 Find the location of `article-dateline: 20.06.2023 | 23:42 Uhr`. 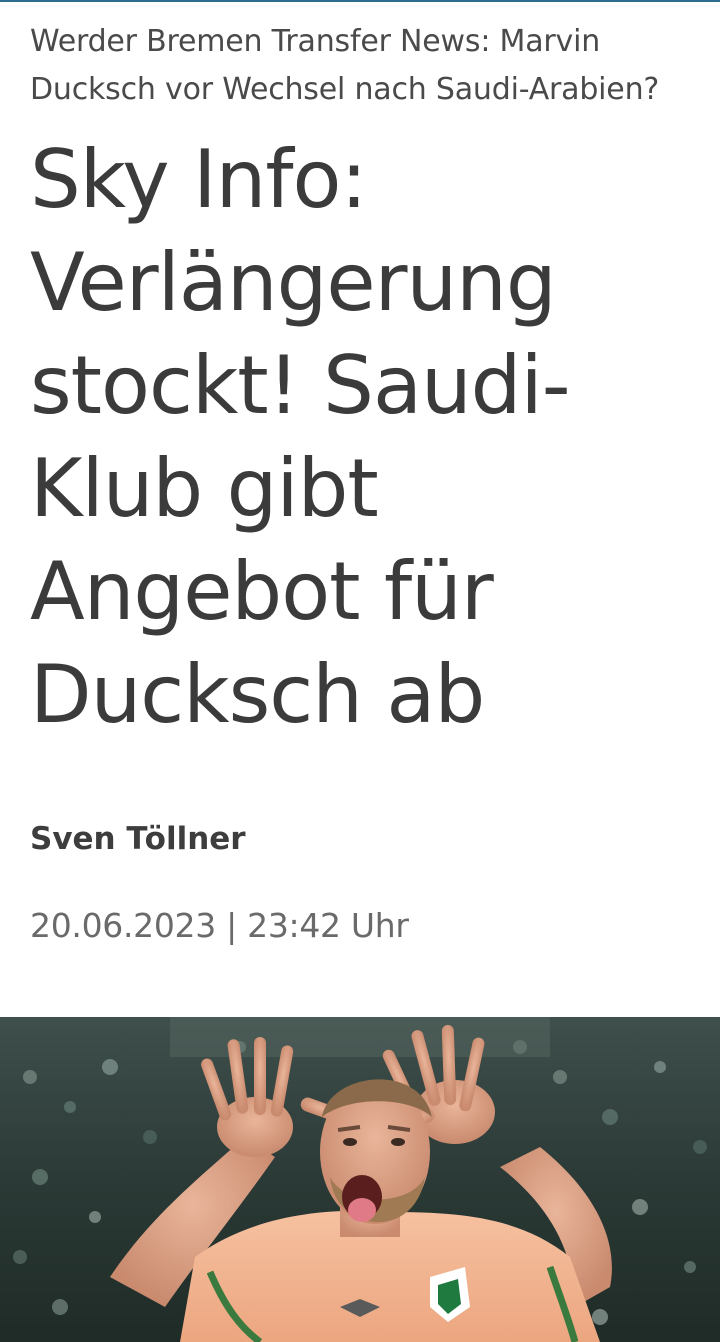

article-dateline: 20.06.2023 | 23:42 Uhr is located at coordinates (219, 925).